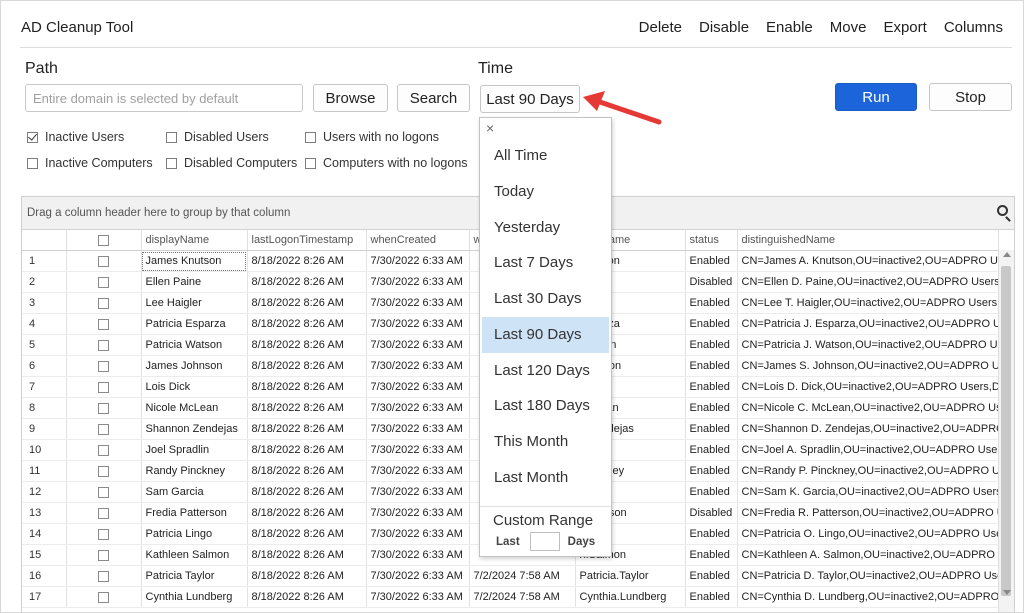  I want to click on cell-status: Disabled, so click(711, 282).